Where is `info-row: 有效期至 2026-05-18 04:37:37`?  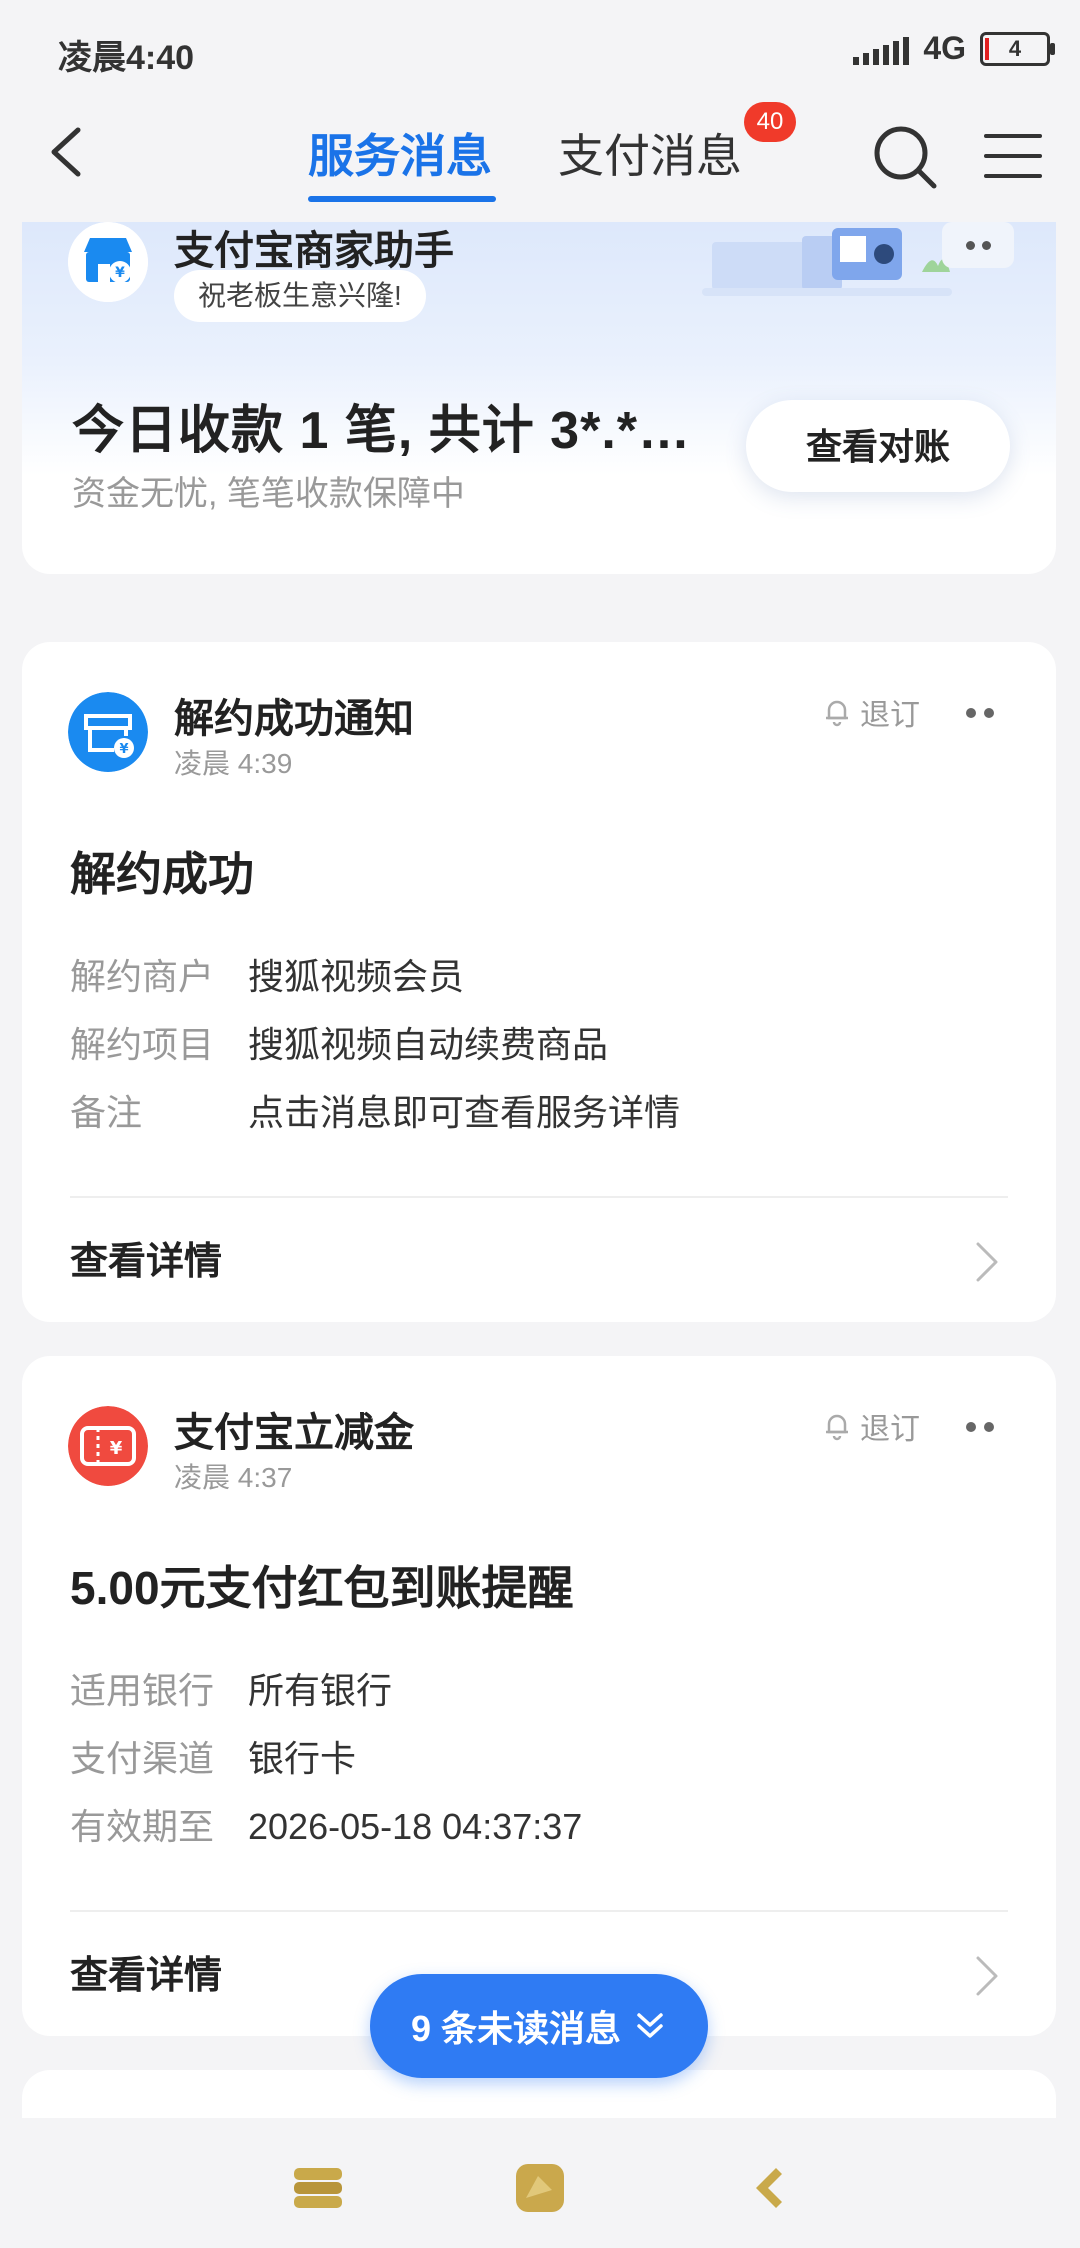 info-row: 有效期至 2026-05-18 04:37:37 is located at coordinates (326, 1824).